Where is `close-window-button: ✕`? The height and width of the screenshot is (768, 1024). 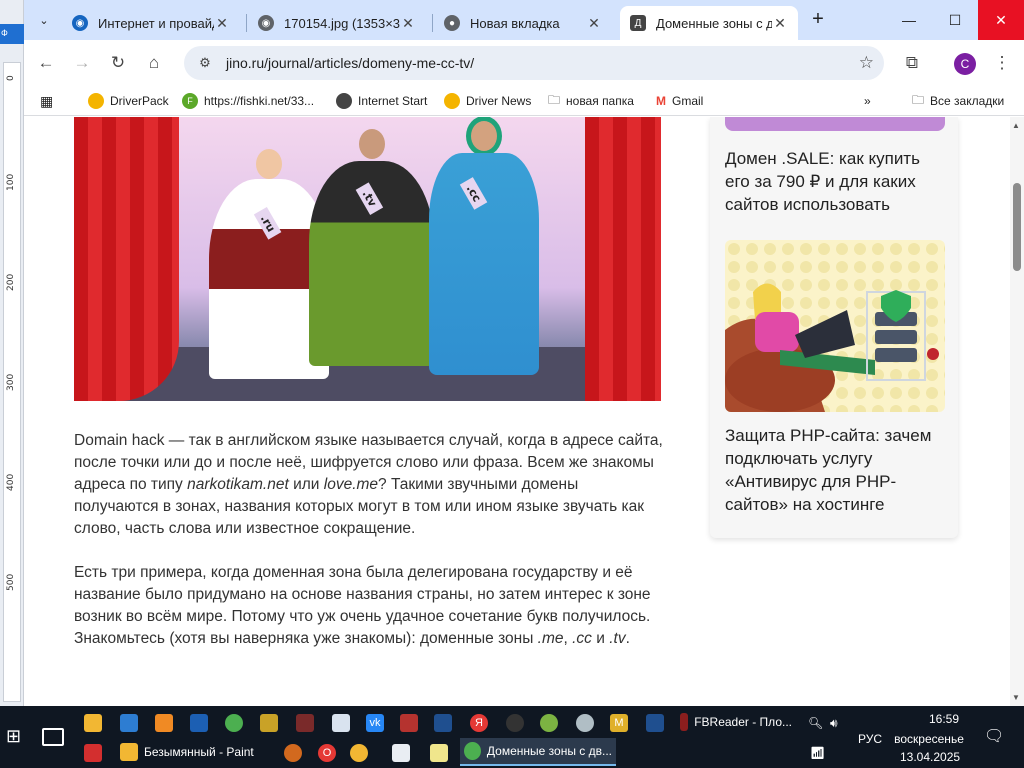
close-window-button: ✕ is located at coordinates (1001, 20).